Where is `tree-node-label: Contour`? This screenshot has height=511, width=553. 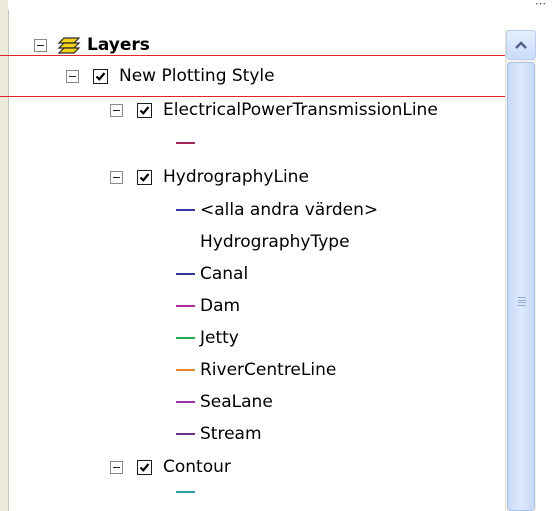
tree-node-label: Contour is located at coordinates (197, 467).